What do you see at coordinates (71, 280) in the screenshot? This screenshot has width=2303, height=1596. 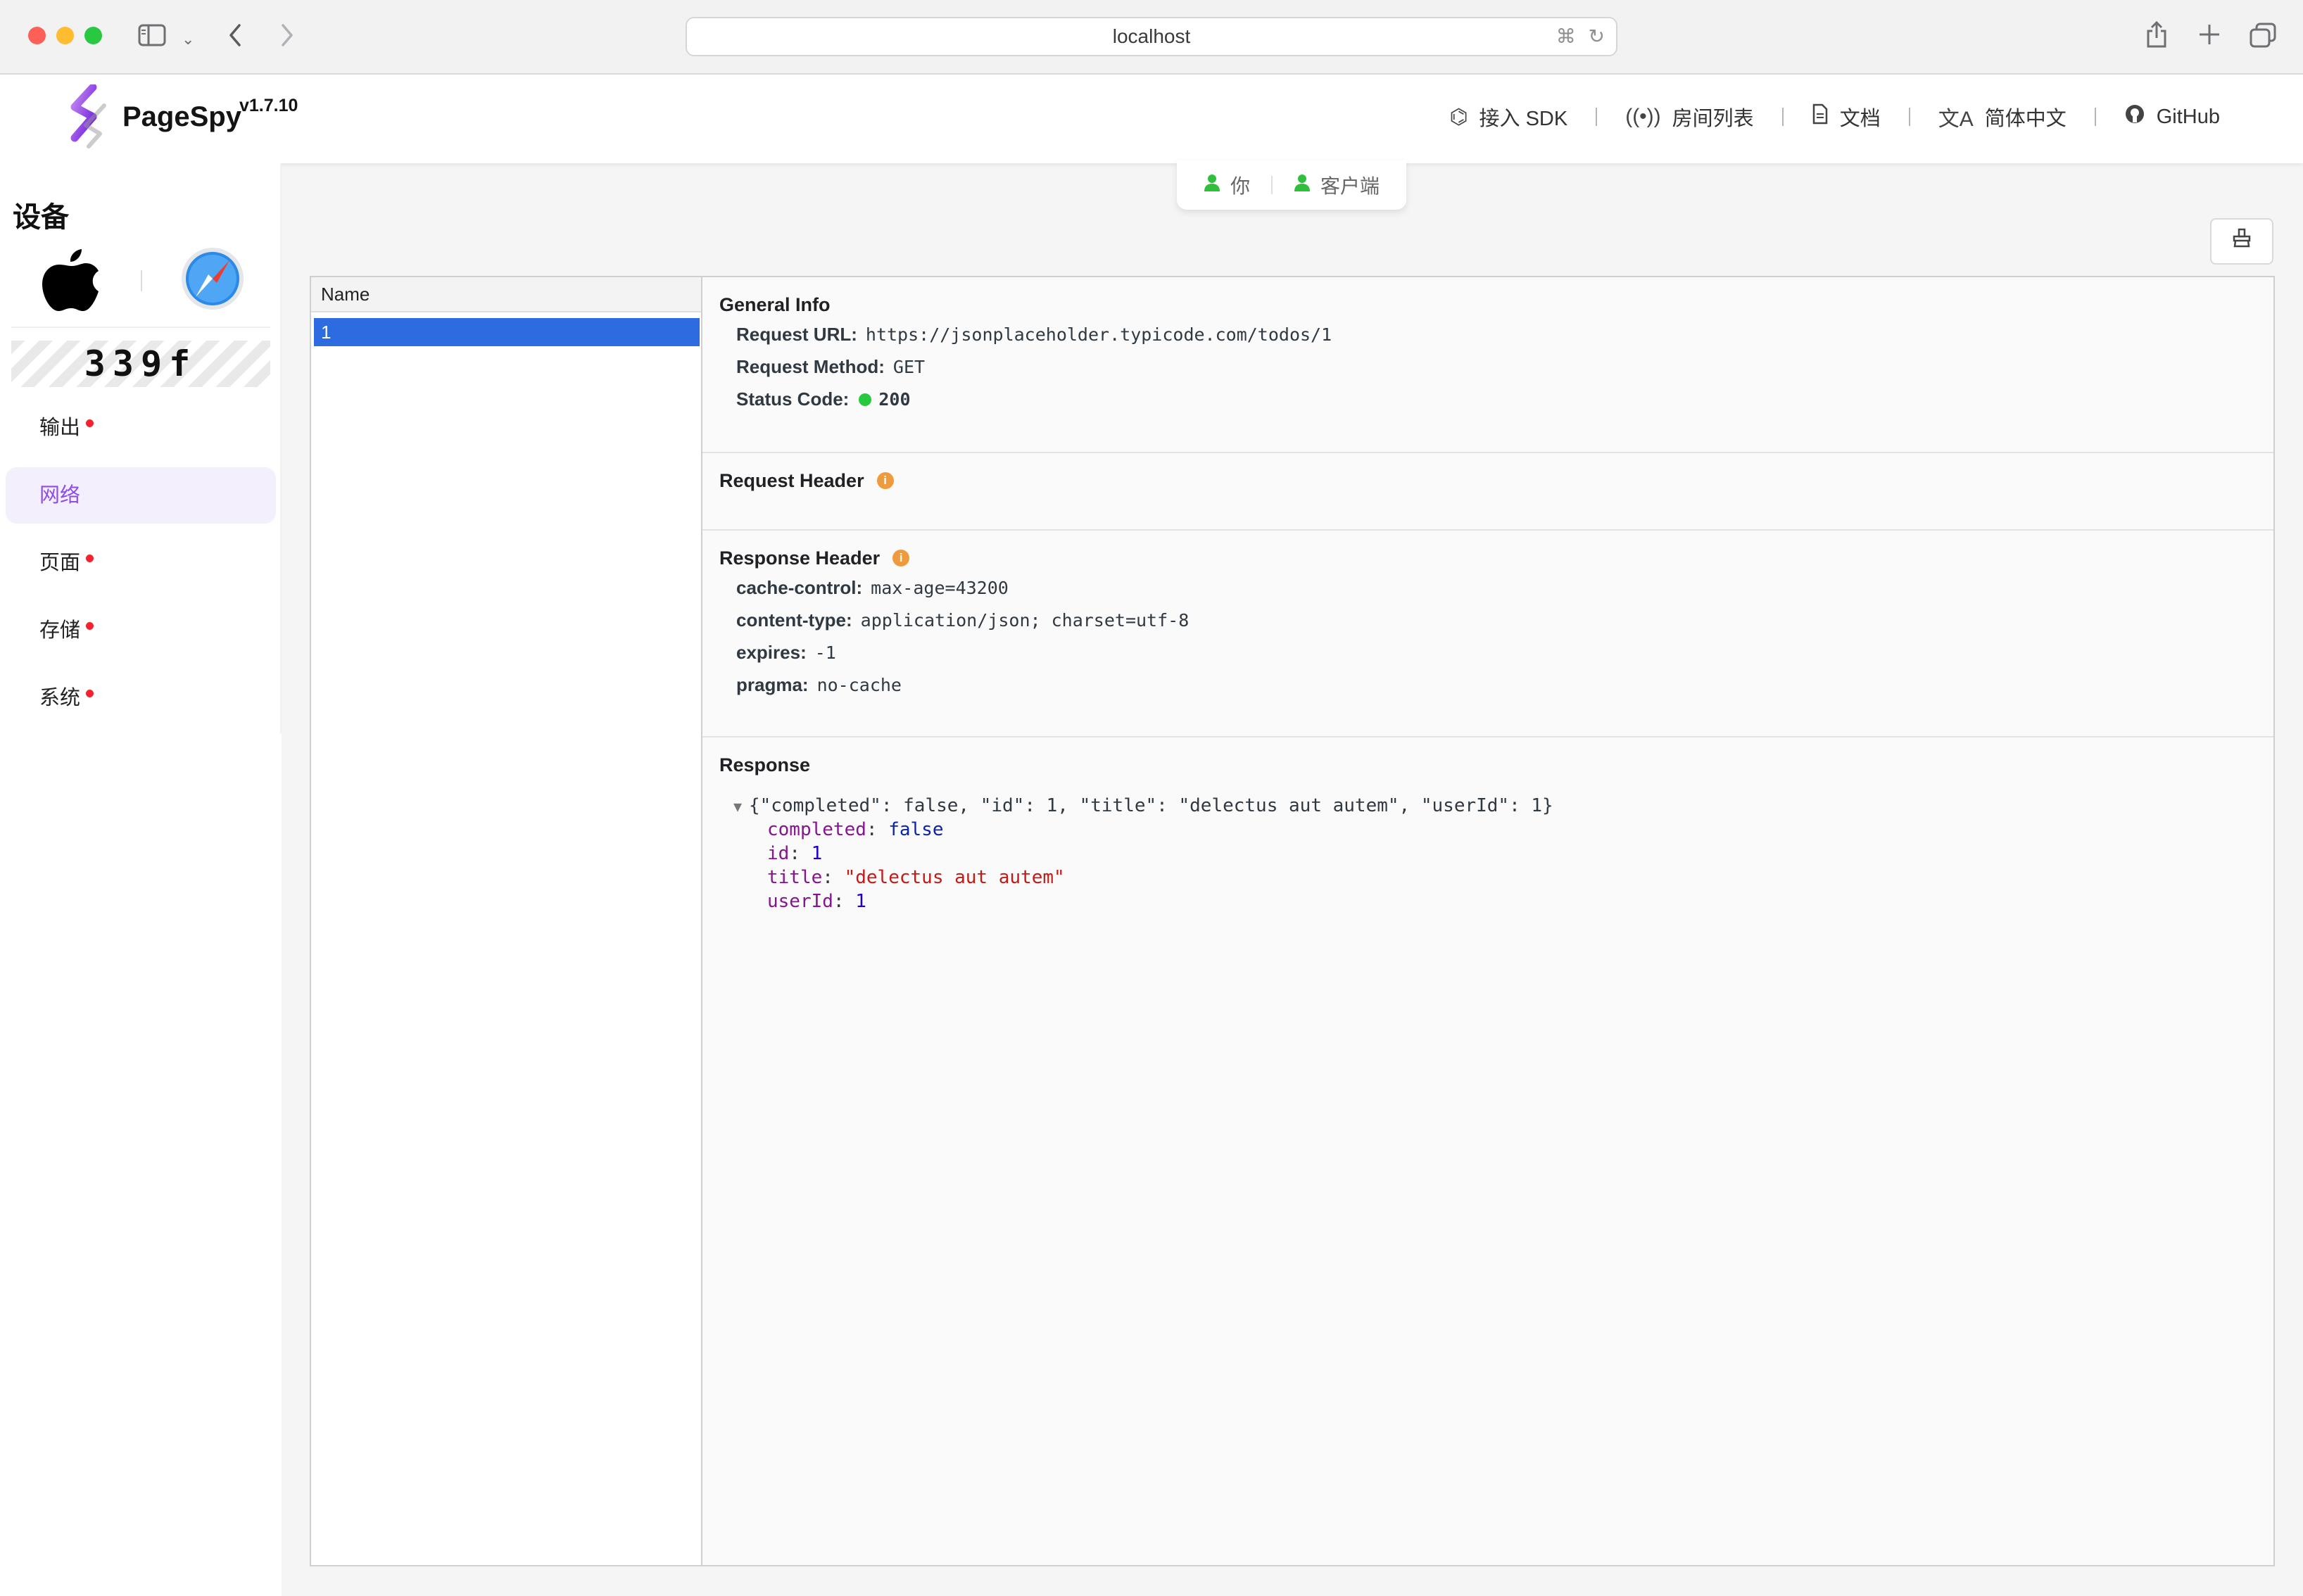 I see `apple-icon` at bounding box center [71, 280].